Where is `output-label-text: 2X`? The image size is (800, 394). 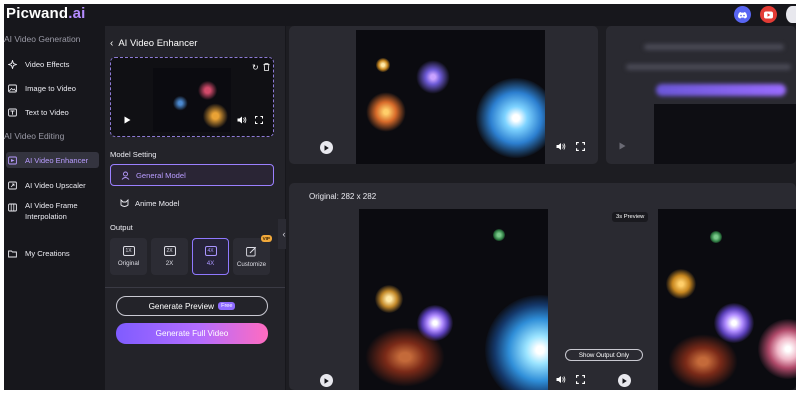
output-label-text: 2X is located at coordinates (169, 263).